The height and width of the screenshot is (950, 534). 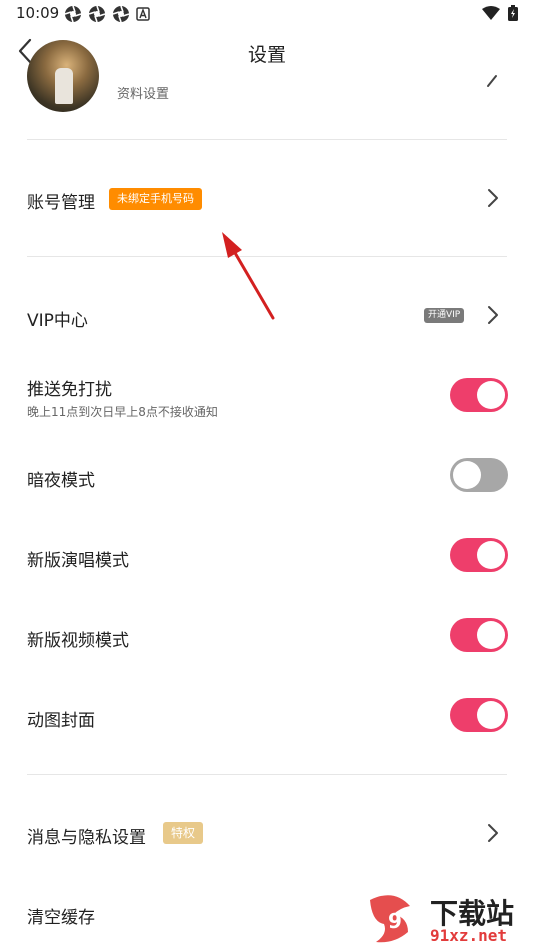 I want to click on keyboard-a-icon, so click(x=143, y=14).